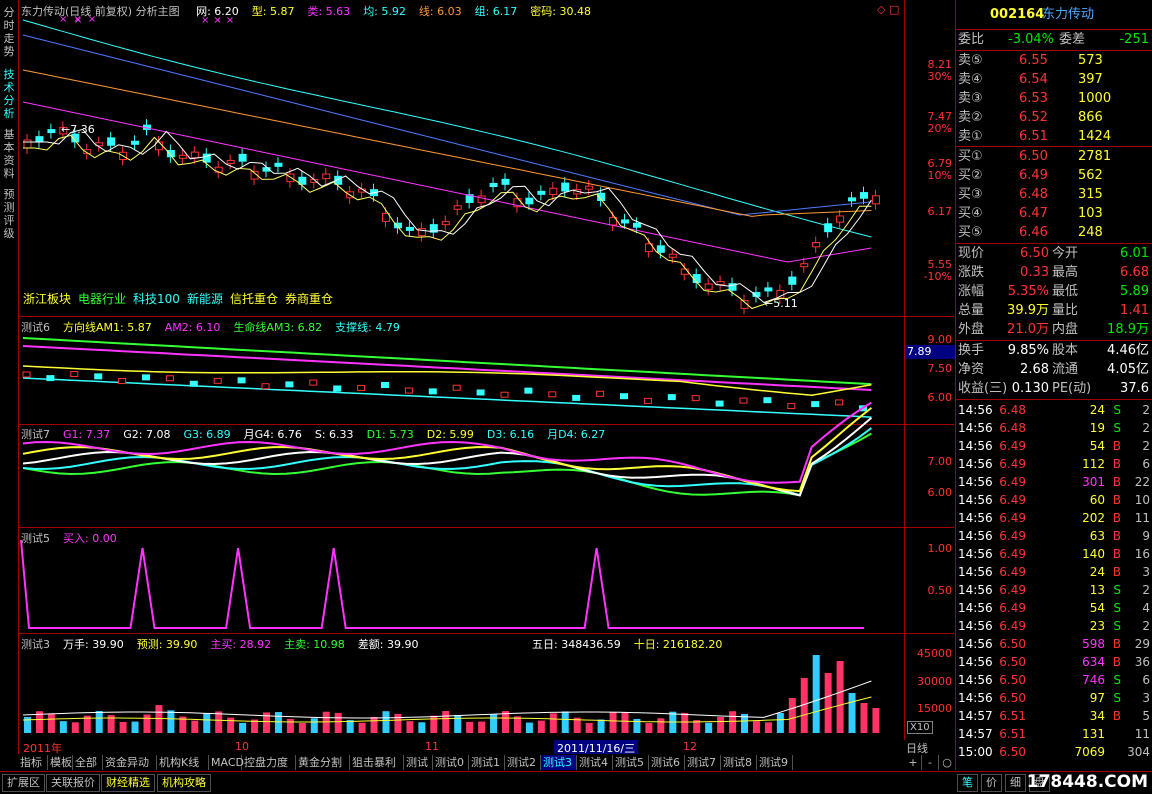 This screenshot has width=1152, height=794. What do you see at coordinates (1015, 783) in the screenshot?
I see `side-tab: 细` at bounding box center [1015, 783].